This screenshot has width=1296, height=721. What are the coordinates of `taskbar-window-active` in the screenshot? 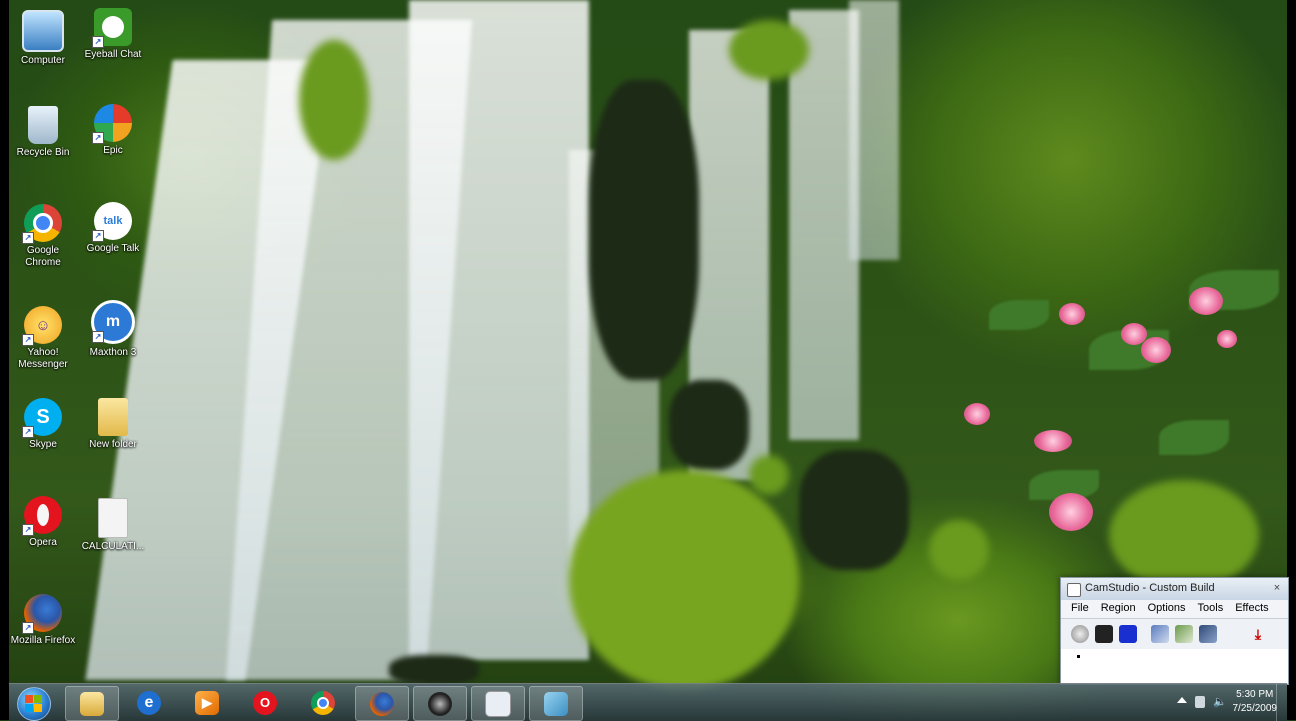 It's located at (498, 703).